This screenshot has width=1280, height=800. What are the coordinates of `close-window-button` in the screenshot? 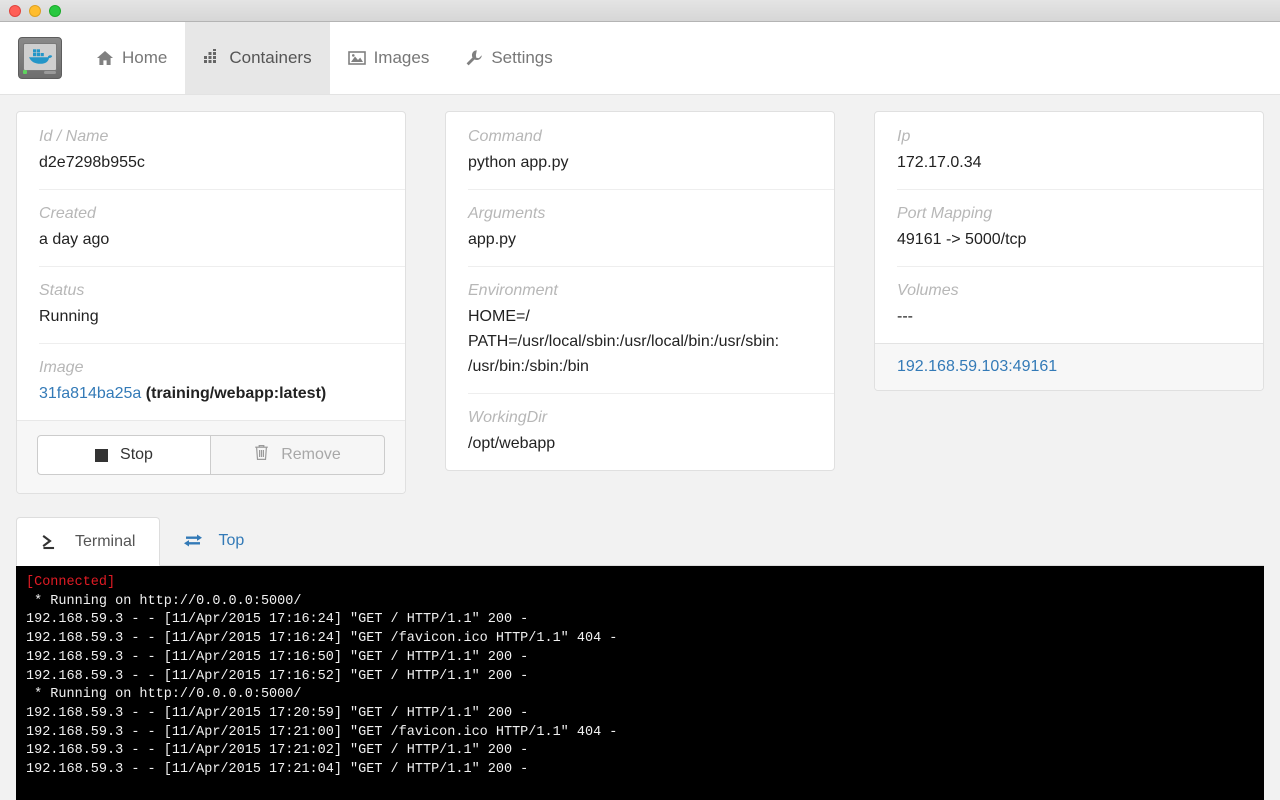 It's located at (15, 10).